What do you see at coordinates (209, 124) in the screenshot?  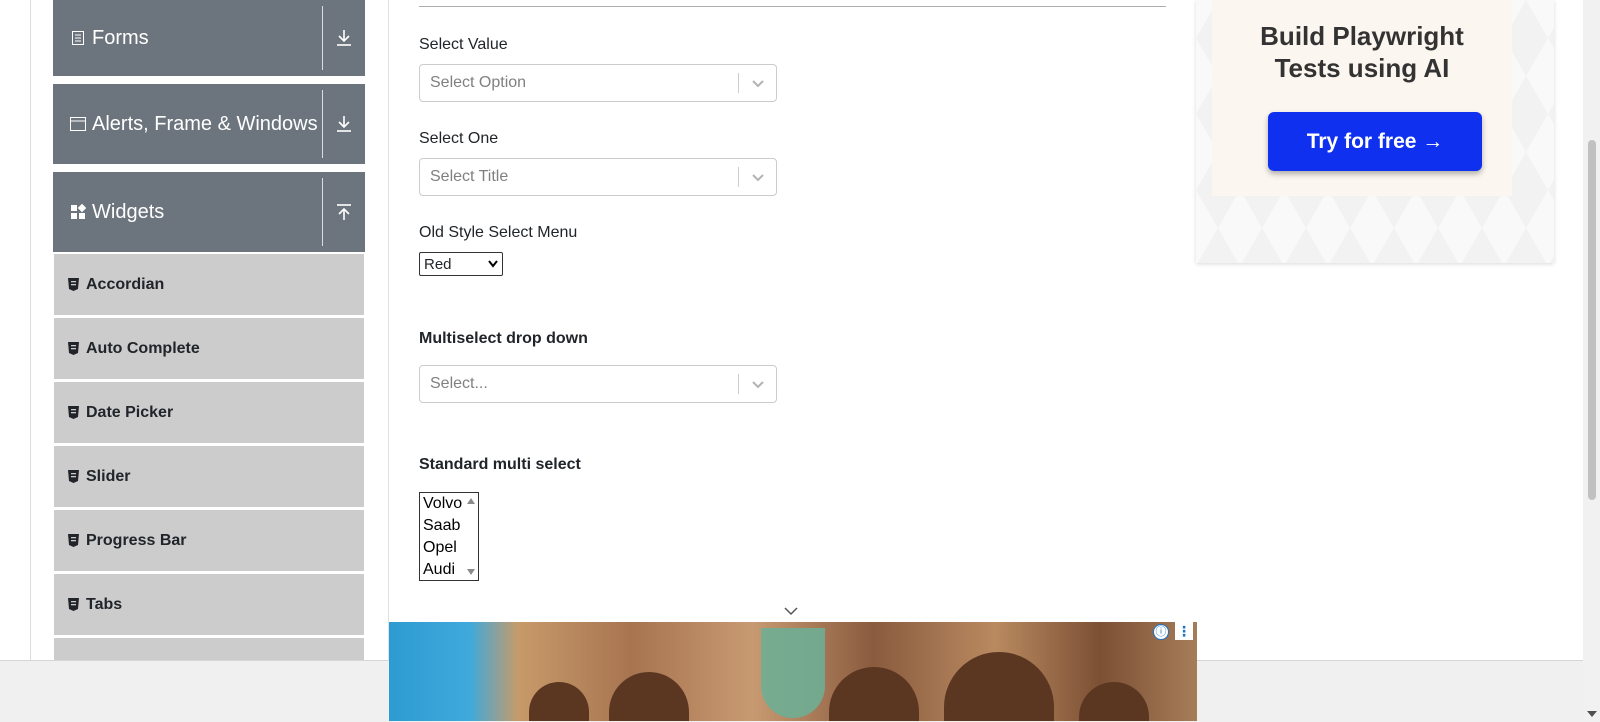 I see `sidebar-group-alerts: Alerts, Frame & Windows` at bounding box center [209, 124].